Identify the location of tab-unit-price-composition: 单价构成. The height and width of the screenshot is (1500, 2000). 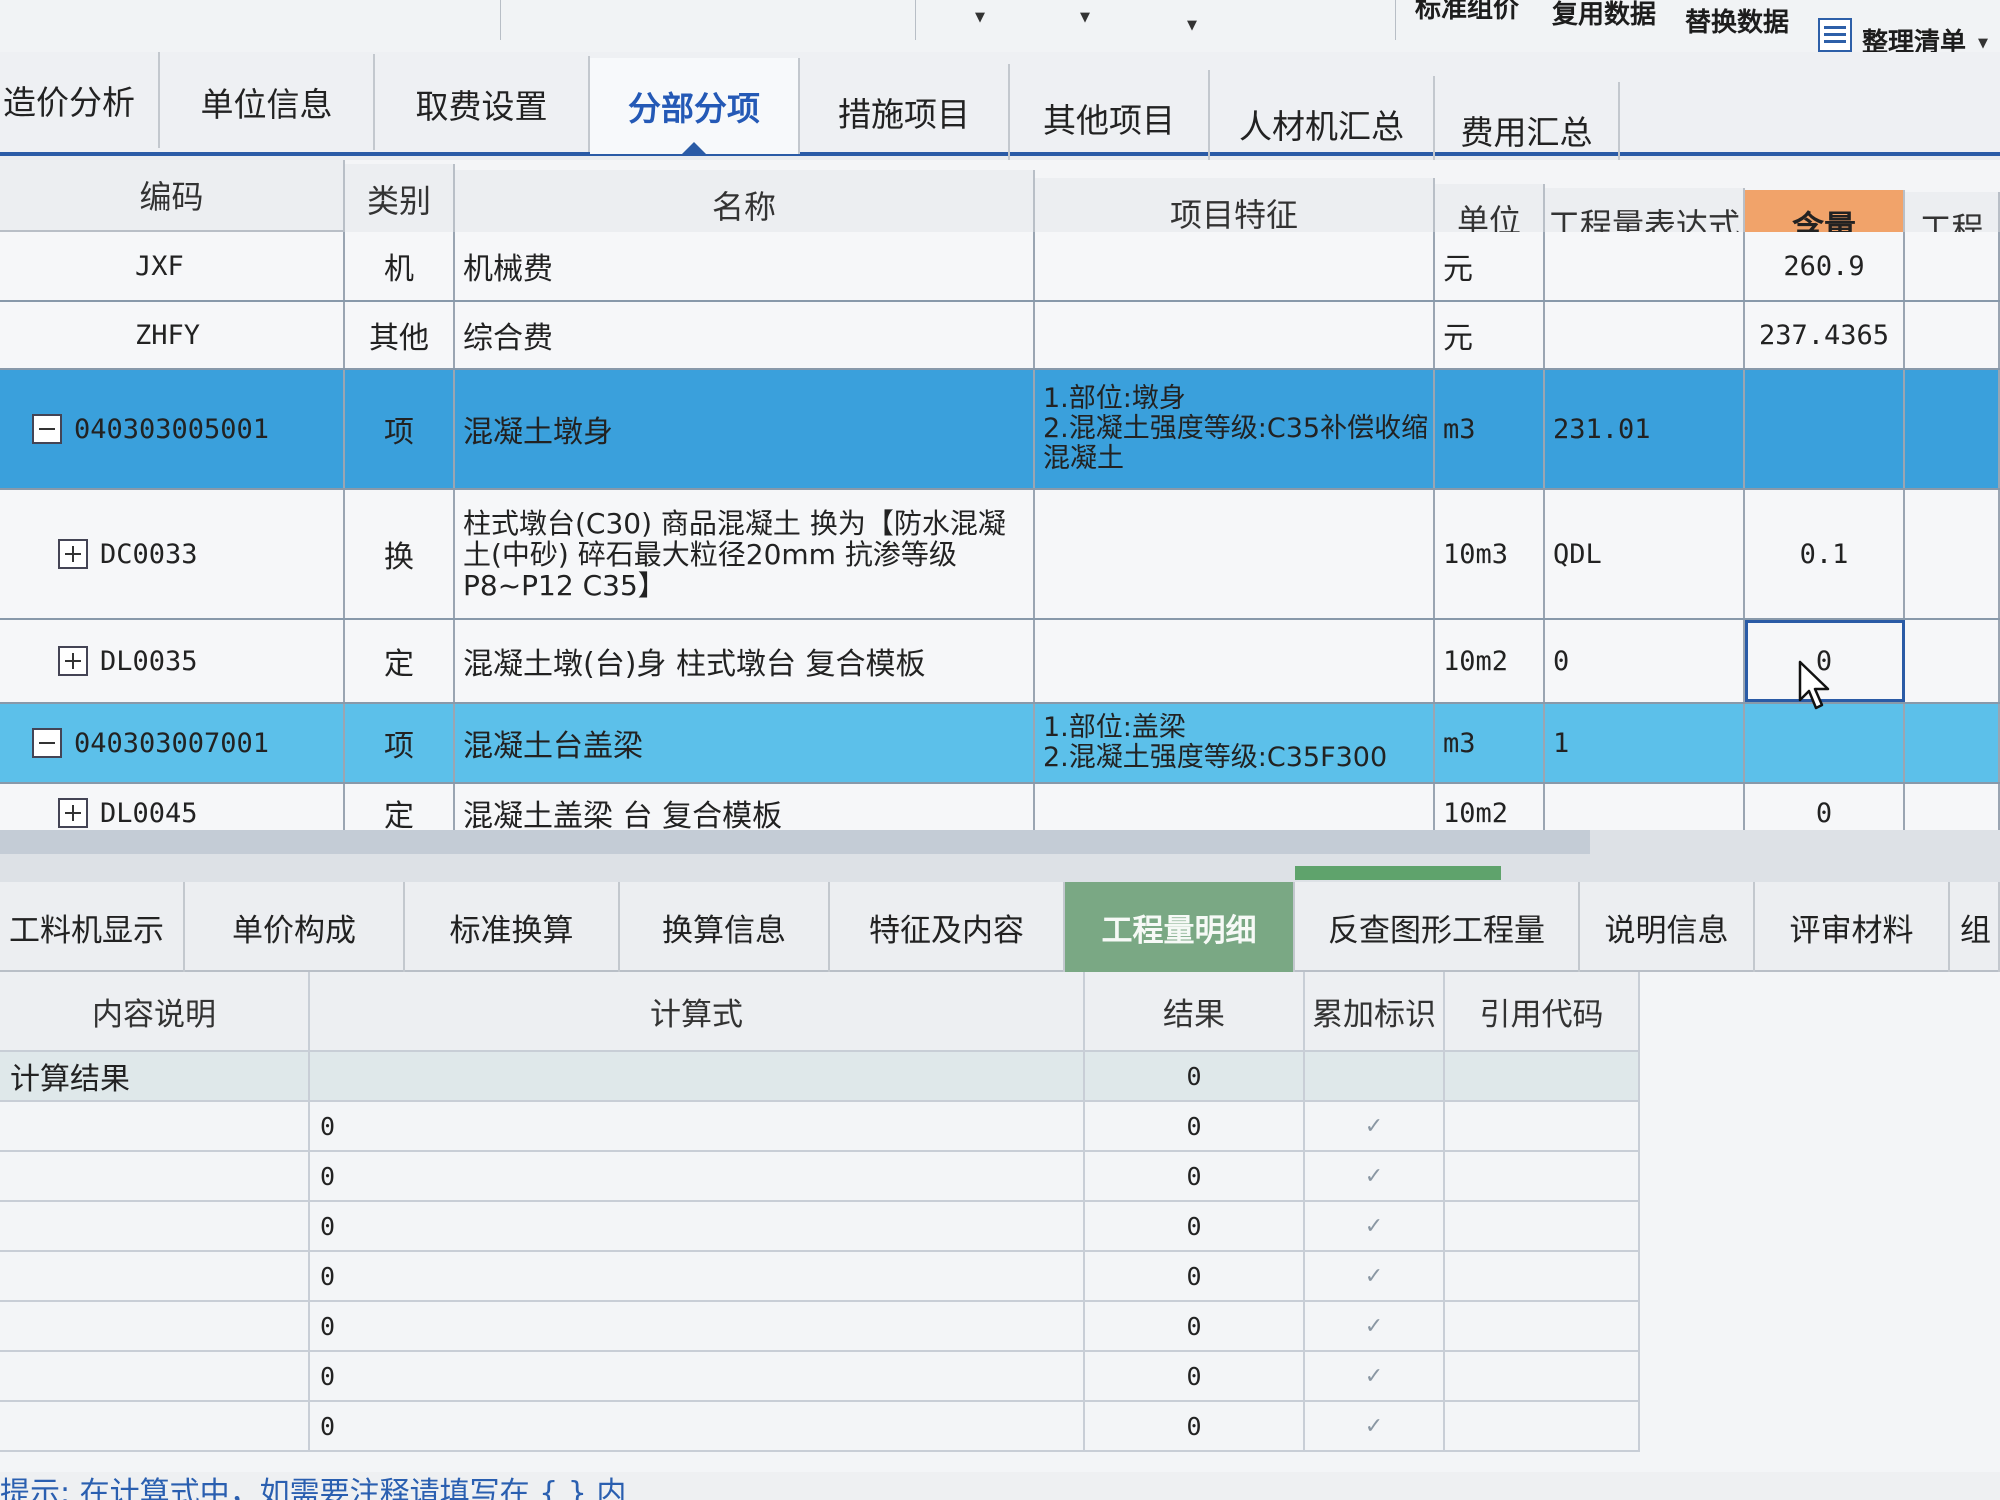
(295, 927).